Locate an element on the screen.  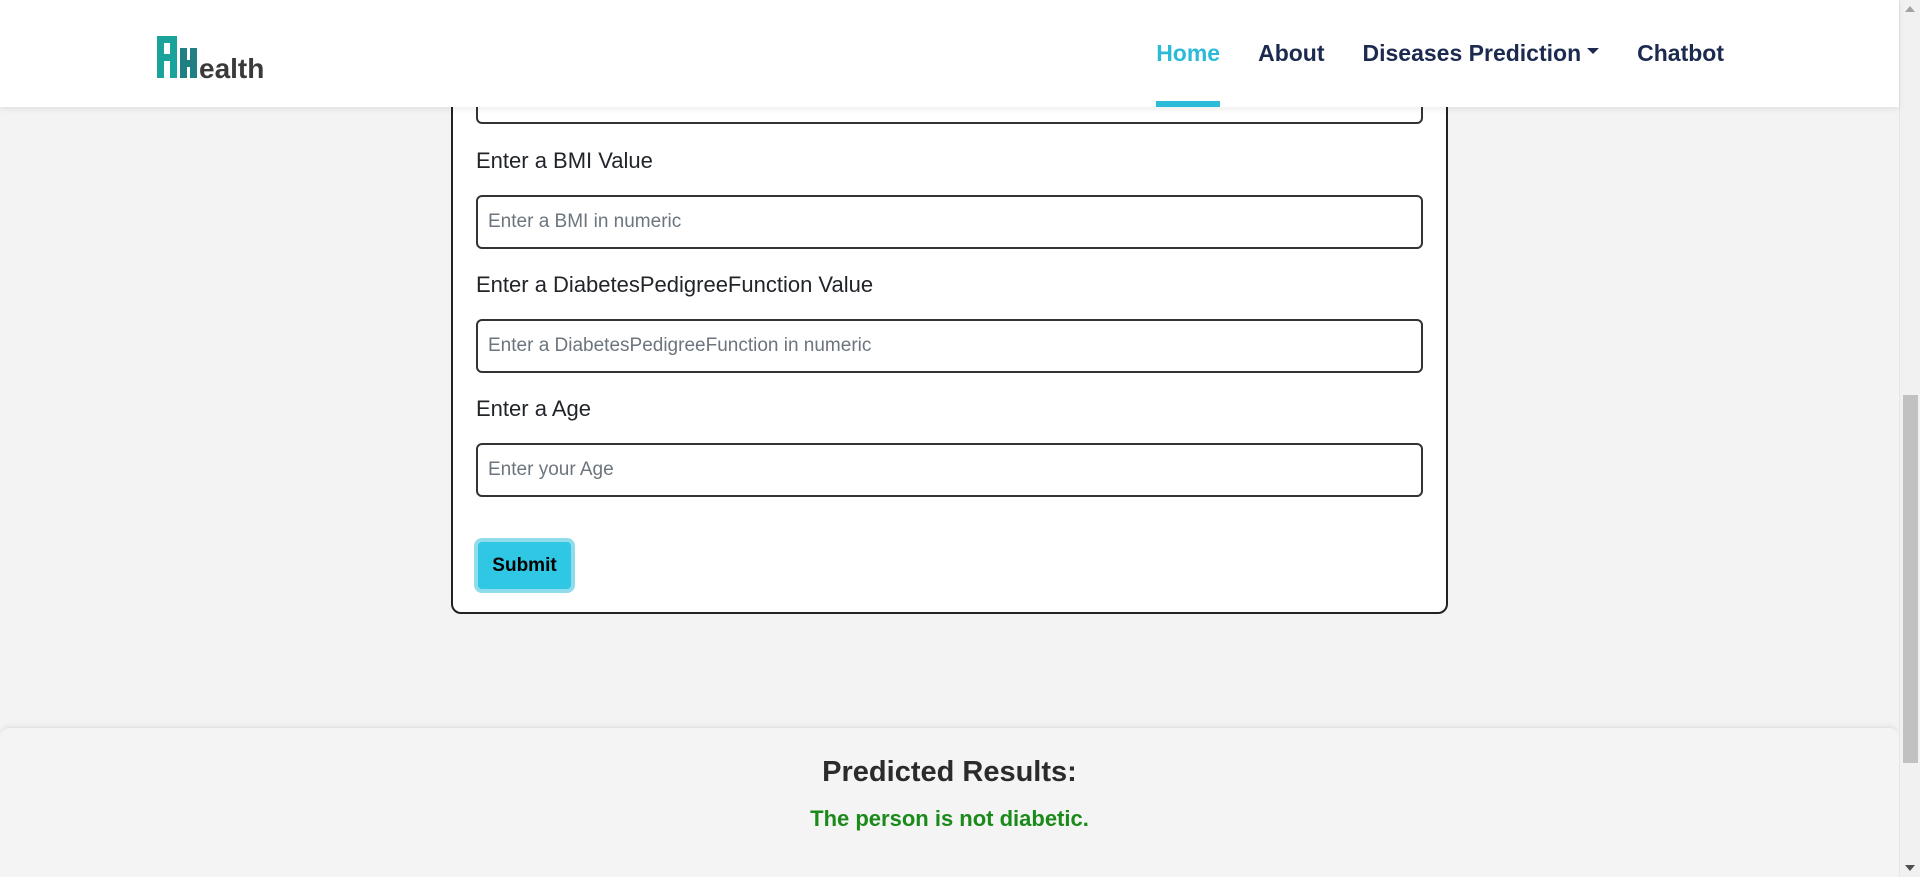
nav-diseases-prediction: Diseases Prediction is located at coordinates (1481, 53).